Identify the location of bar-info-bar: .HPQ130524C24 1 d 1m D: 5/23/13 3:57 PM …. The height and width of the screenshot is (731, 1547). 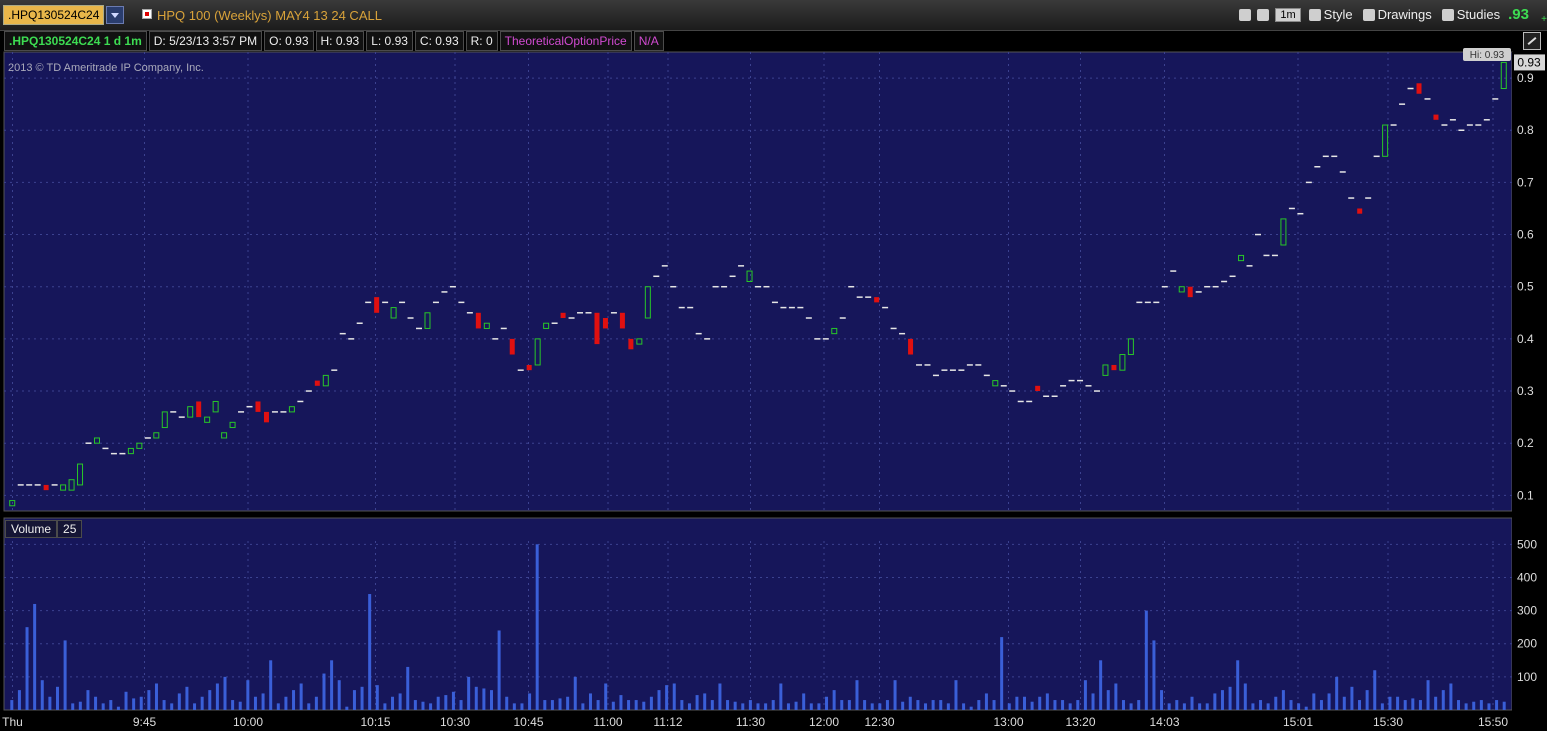
(758, 41).